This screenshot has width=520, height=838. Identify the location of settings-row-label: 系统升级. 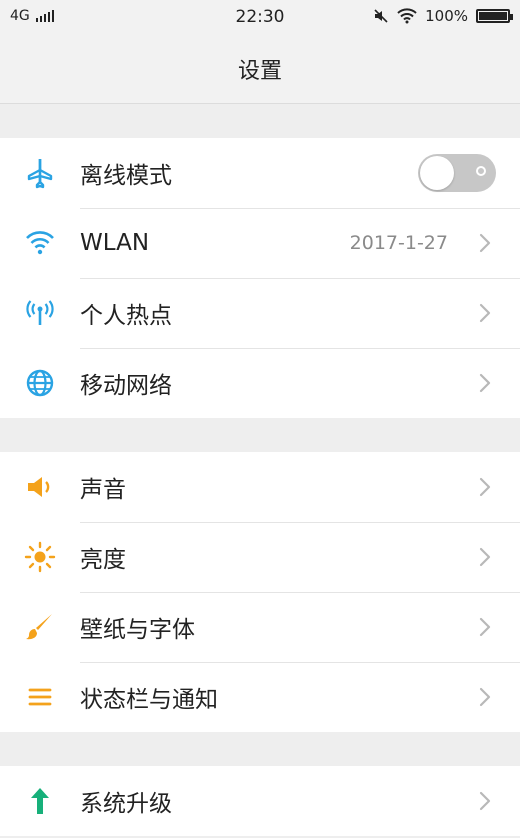
(126, 804).